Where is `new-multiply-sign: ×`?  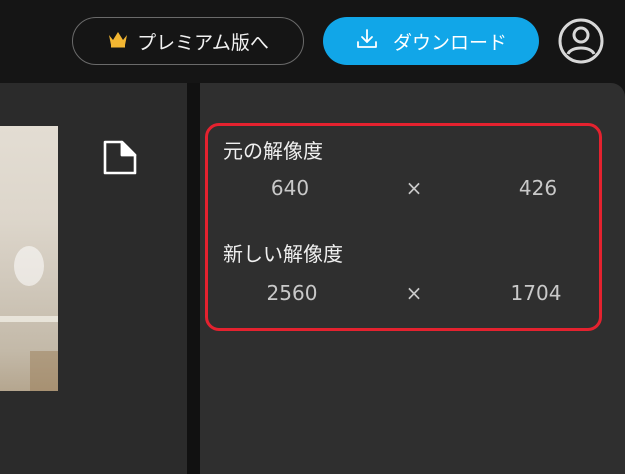 new-multiply-sign: × is located at coordinates (414, 293).